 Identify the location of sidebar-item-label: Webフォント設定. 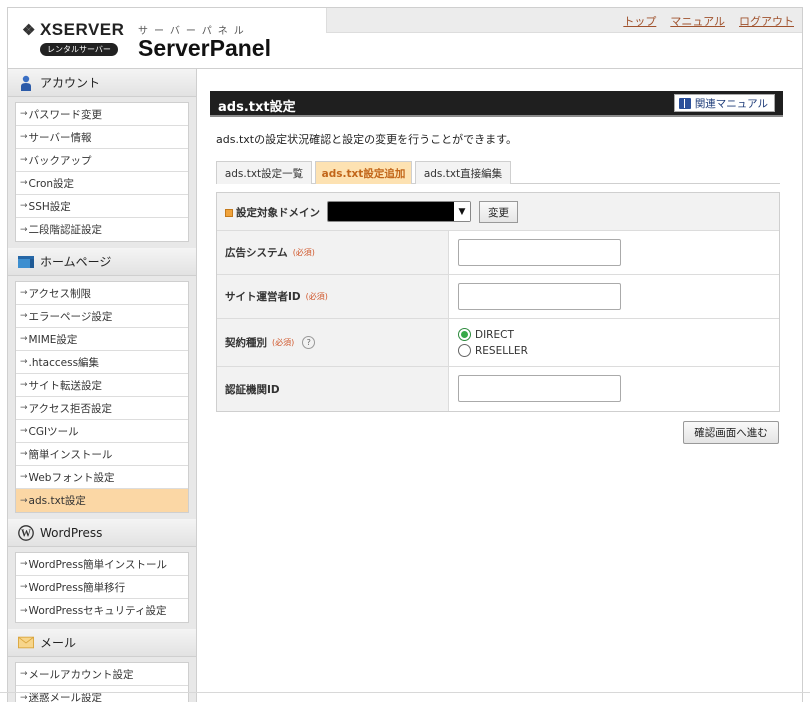
(71, 477).